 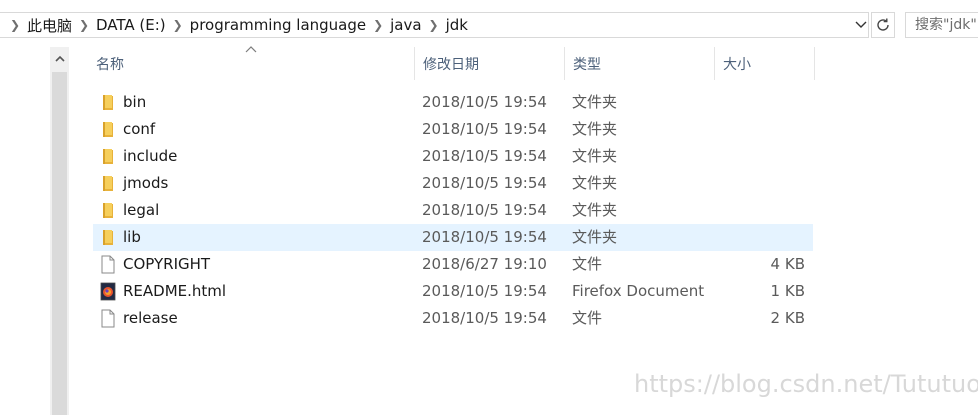 What do you see at coordinates (59, 243) in the screenshot?
I see `scroll-thumb` at bounding box center [59, 243].